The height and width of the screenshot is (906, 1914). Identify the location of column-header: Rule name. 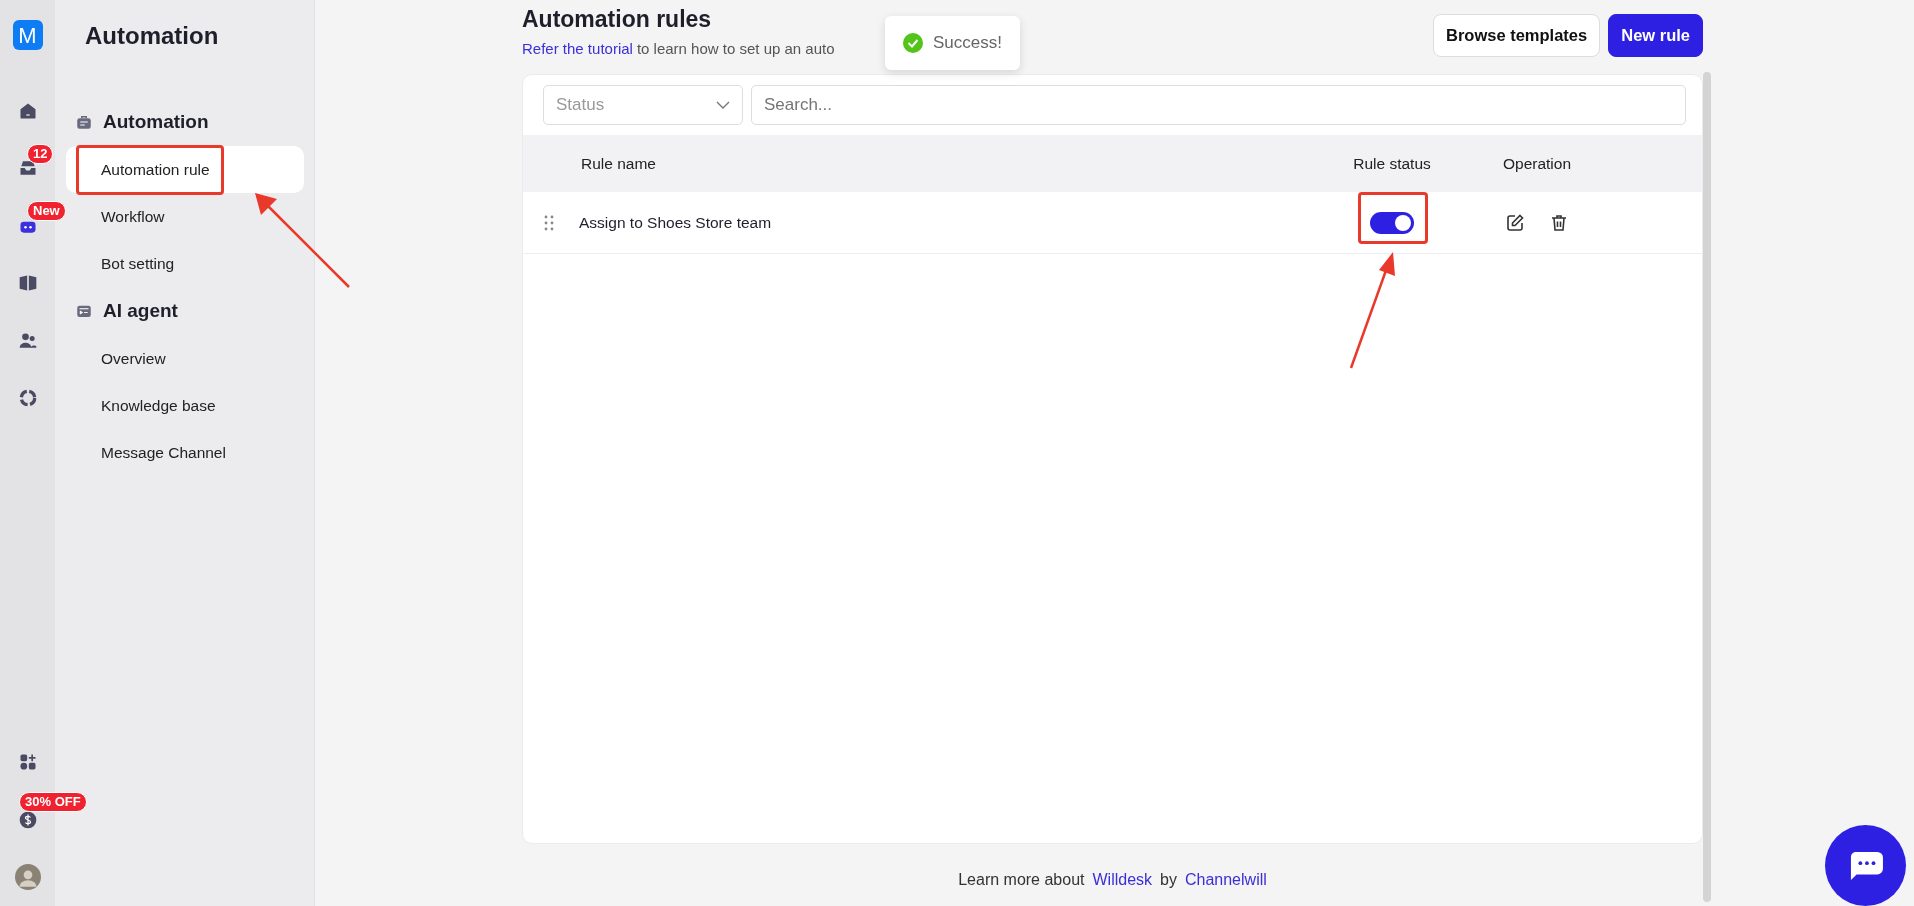
(618, 163).